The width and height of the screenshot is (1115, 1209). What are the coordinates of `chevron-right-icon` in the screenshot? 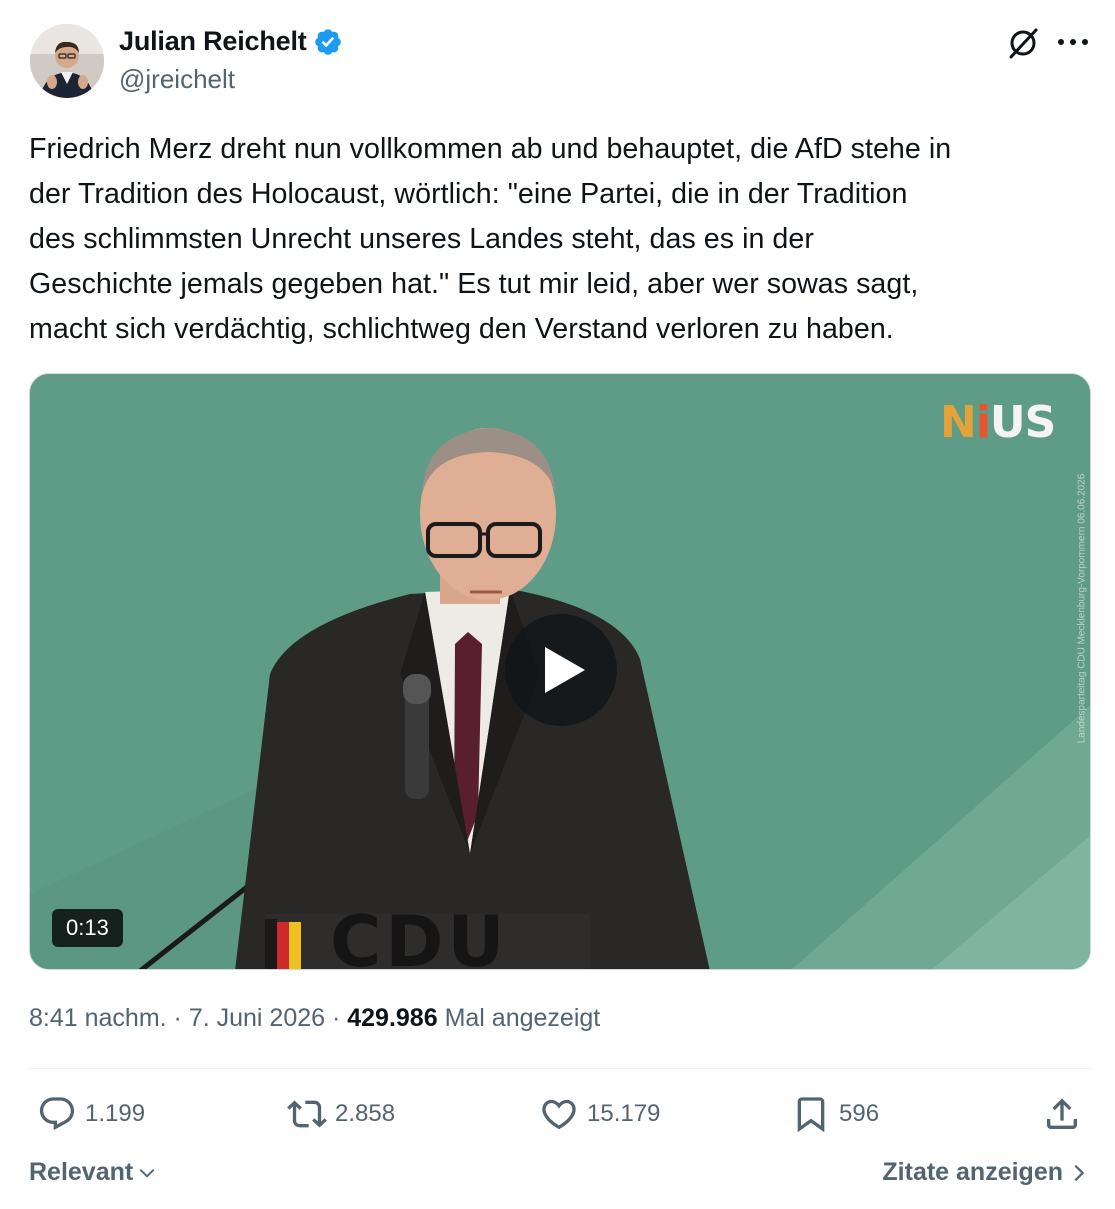 It's located at (1079, 1172).